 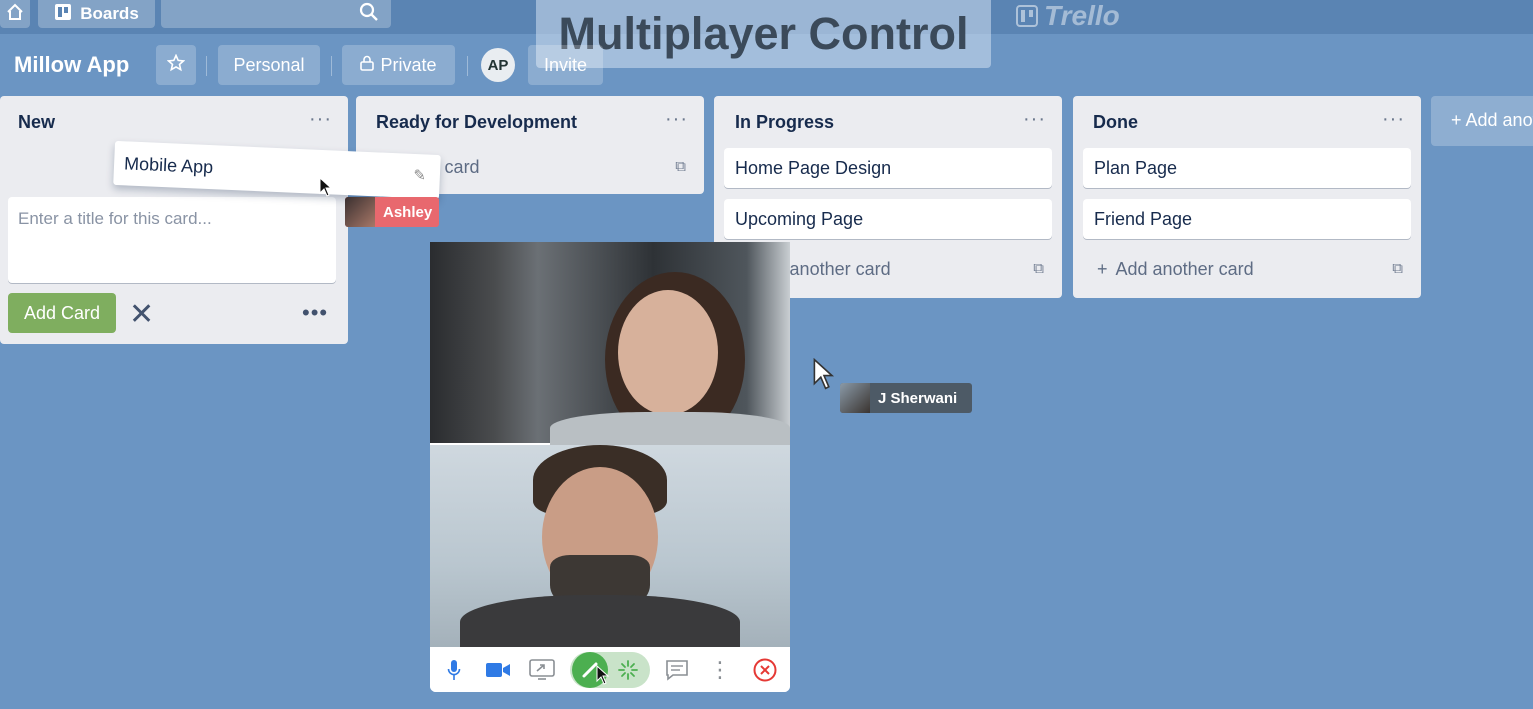 I want to click on boards-button: Boards, so click(x=96, y=14).